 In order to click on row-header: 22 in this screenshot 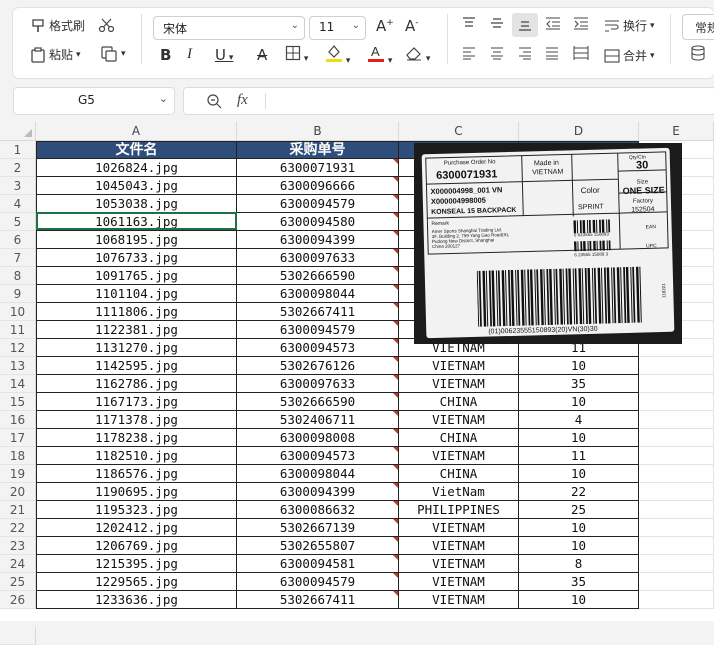, I will do `click(18, 528)`.